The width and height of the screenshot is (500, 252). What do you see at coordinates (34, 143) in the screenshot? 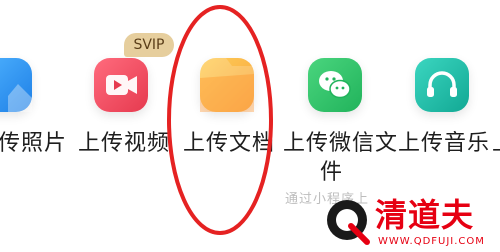
I see `upload-photo-label: 传照片` at bounding box center [34, 143].